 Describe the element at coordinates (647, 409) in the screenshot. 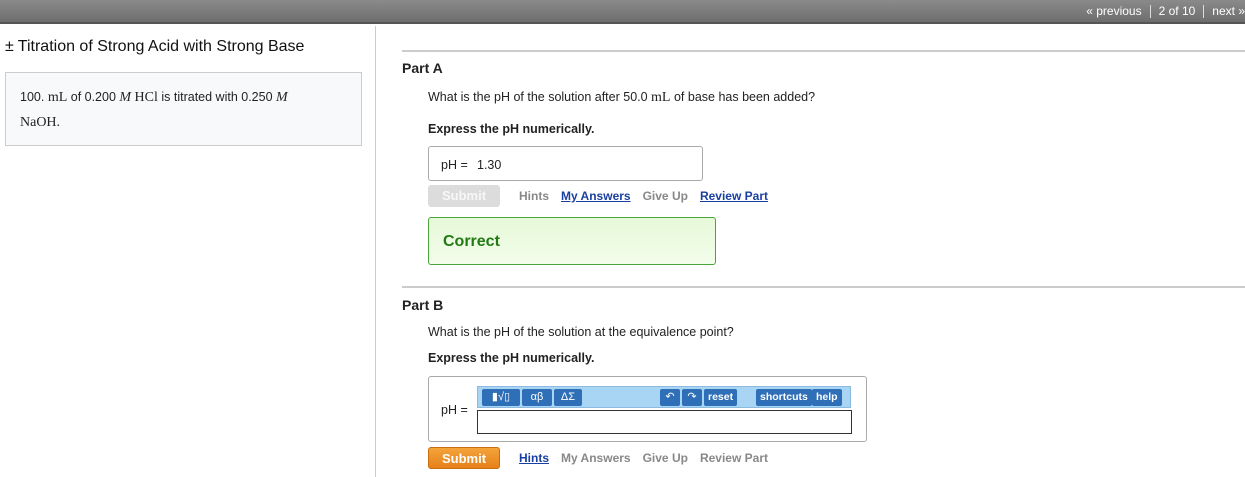

I see `part-b-answer-box: ▮√▯ αβ ΔΣ ↶ ↷ reset shortcuts help pH =` at that location.